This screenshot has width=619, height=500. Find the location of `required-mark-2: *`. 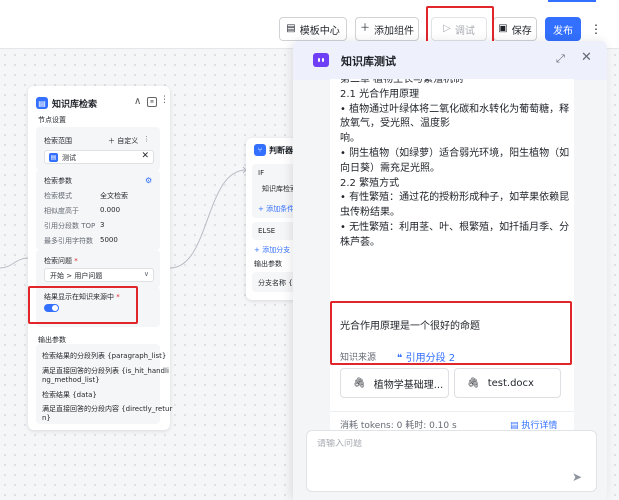

required-mark-2: * is located at coordinates (118, 297).